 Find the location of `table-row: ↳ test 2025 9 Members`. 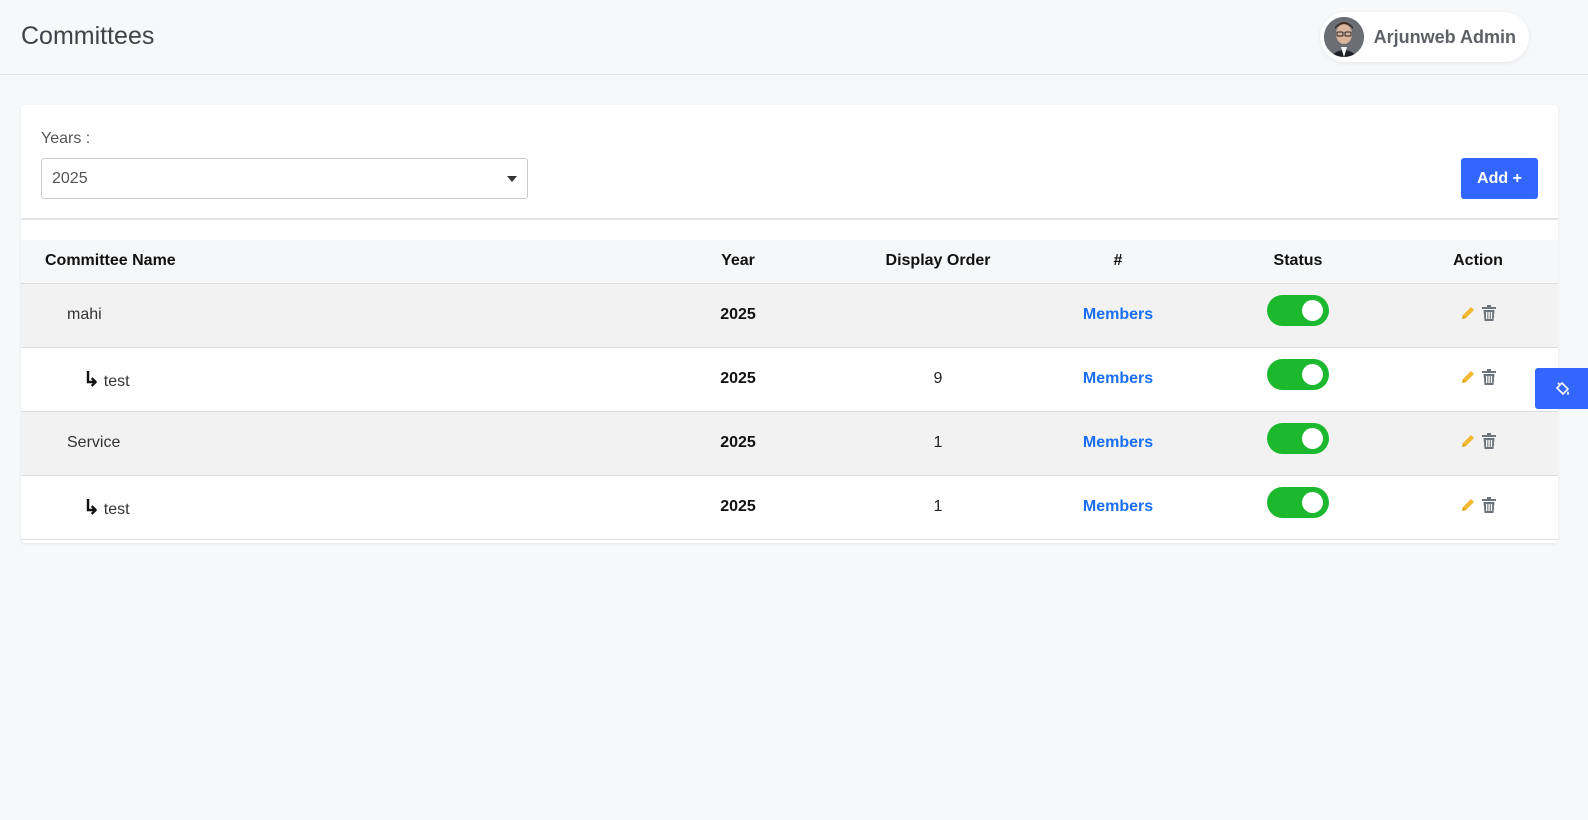

table-row: ↳ test 2025 9 Members is located at coordinates (789, 379).